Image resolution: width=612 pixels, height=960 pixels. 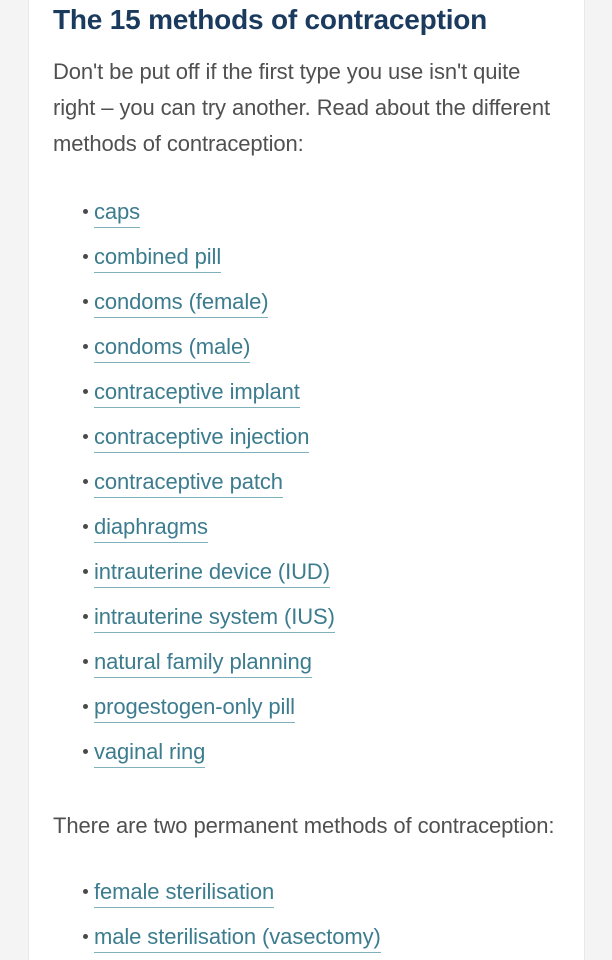 What do you see at coordinates (306, 256) in the screenshot?
I see `list-item: combined pill` at bounding box center [306, 256].